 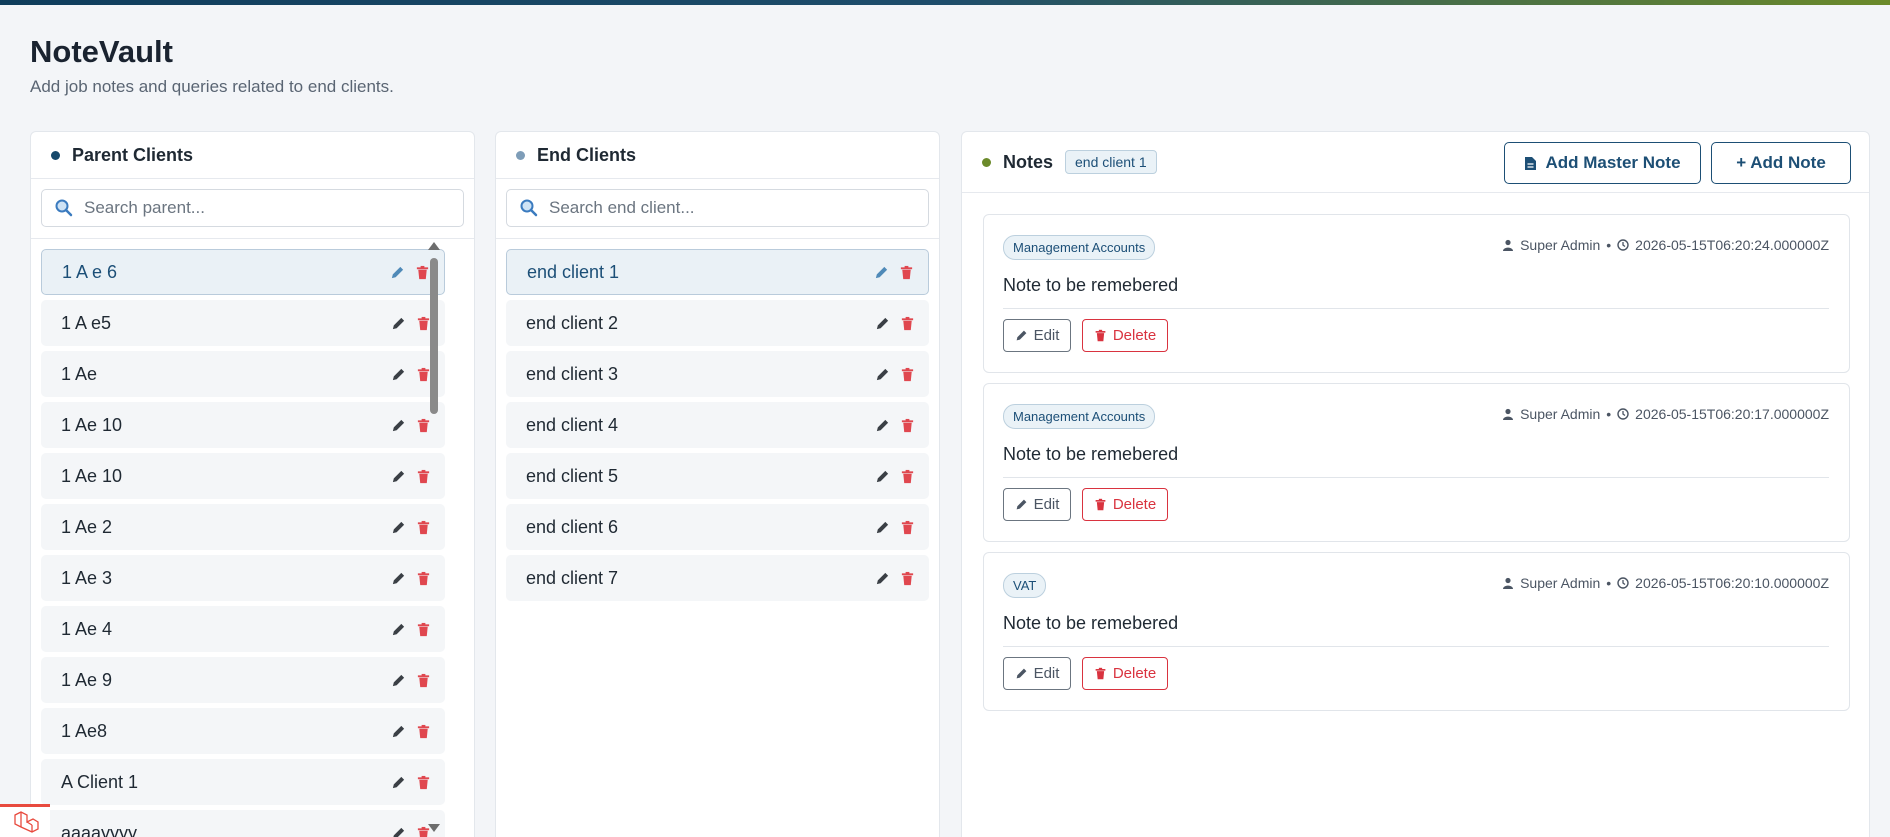 What do you see at coordinates (1091, 623) in the screenshot?
I see `note-text: Note to be remebered` at bounding box center [1091, 623].